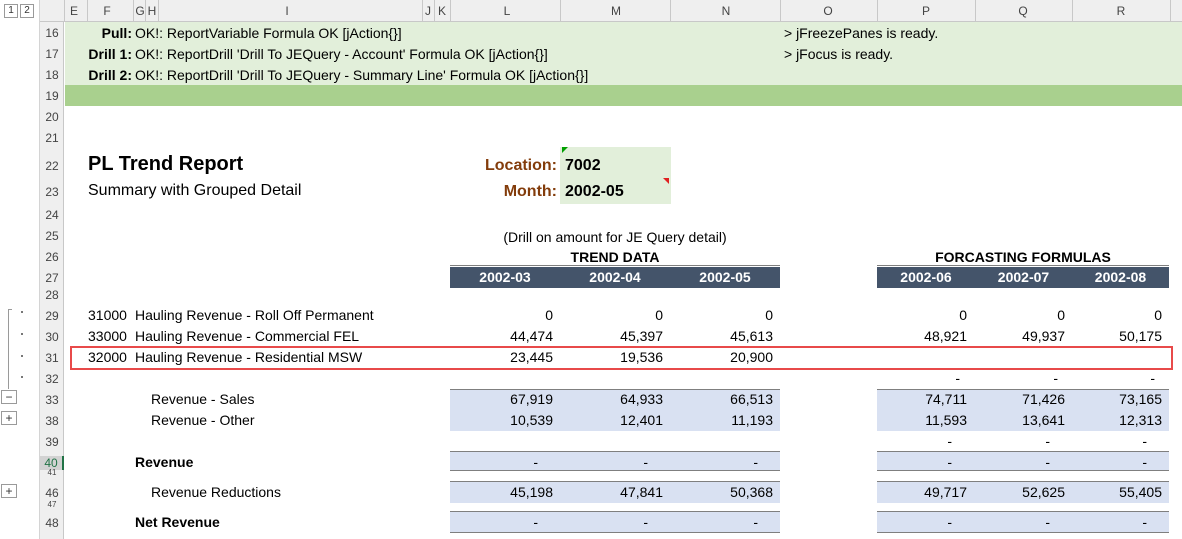  Describe the element at coordinates (507, 11) in the screenshot. I see `column-header: L` at that location.